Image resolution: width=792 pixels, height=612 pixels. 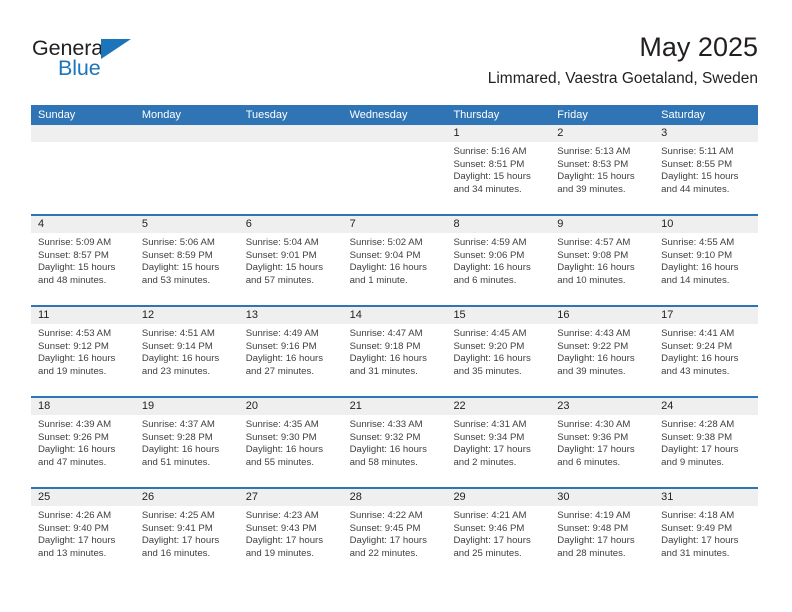 What do you see at coordinates (385, 528) in the screenshot?
I see `sunset-text: Sunset: 9:45 PM` at bounding box center [385, 528].